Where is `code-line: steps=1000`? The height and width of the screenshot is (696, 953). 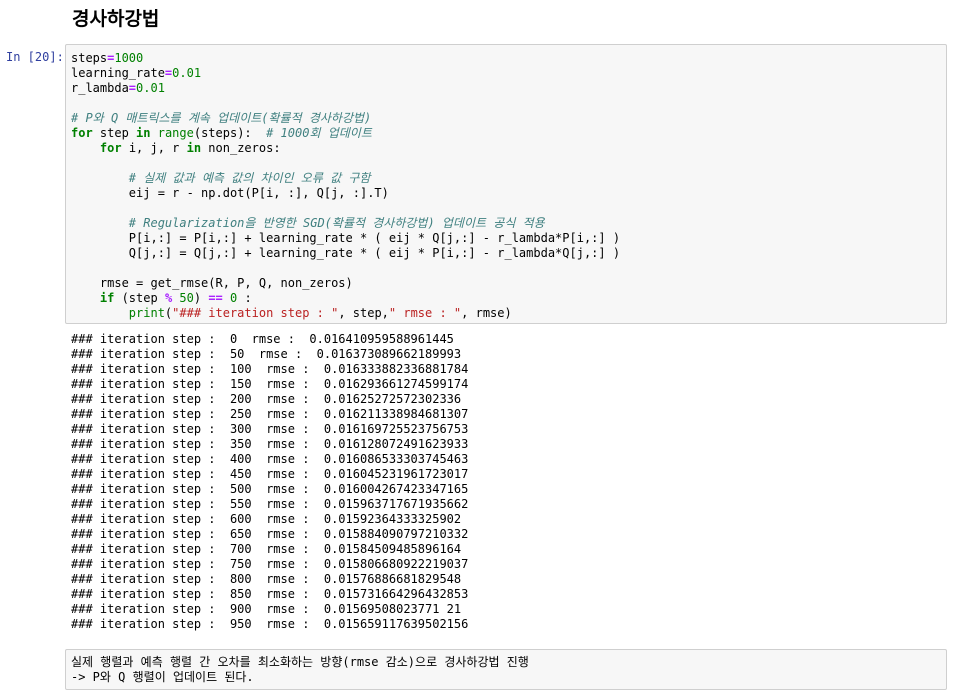 code-line: steps=1000 is located at coordinates (107, 58).